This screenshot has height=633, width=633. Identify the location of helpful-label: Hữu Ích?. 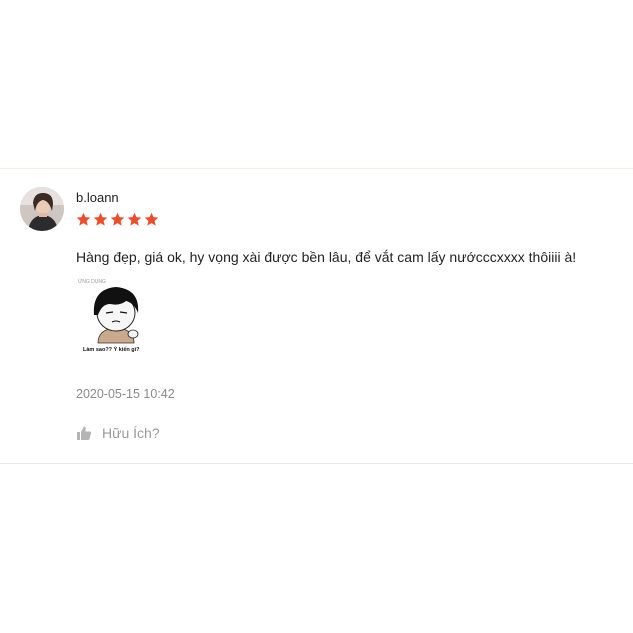
(131, 433).